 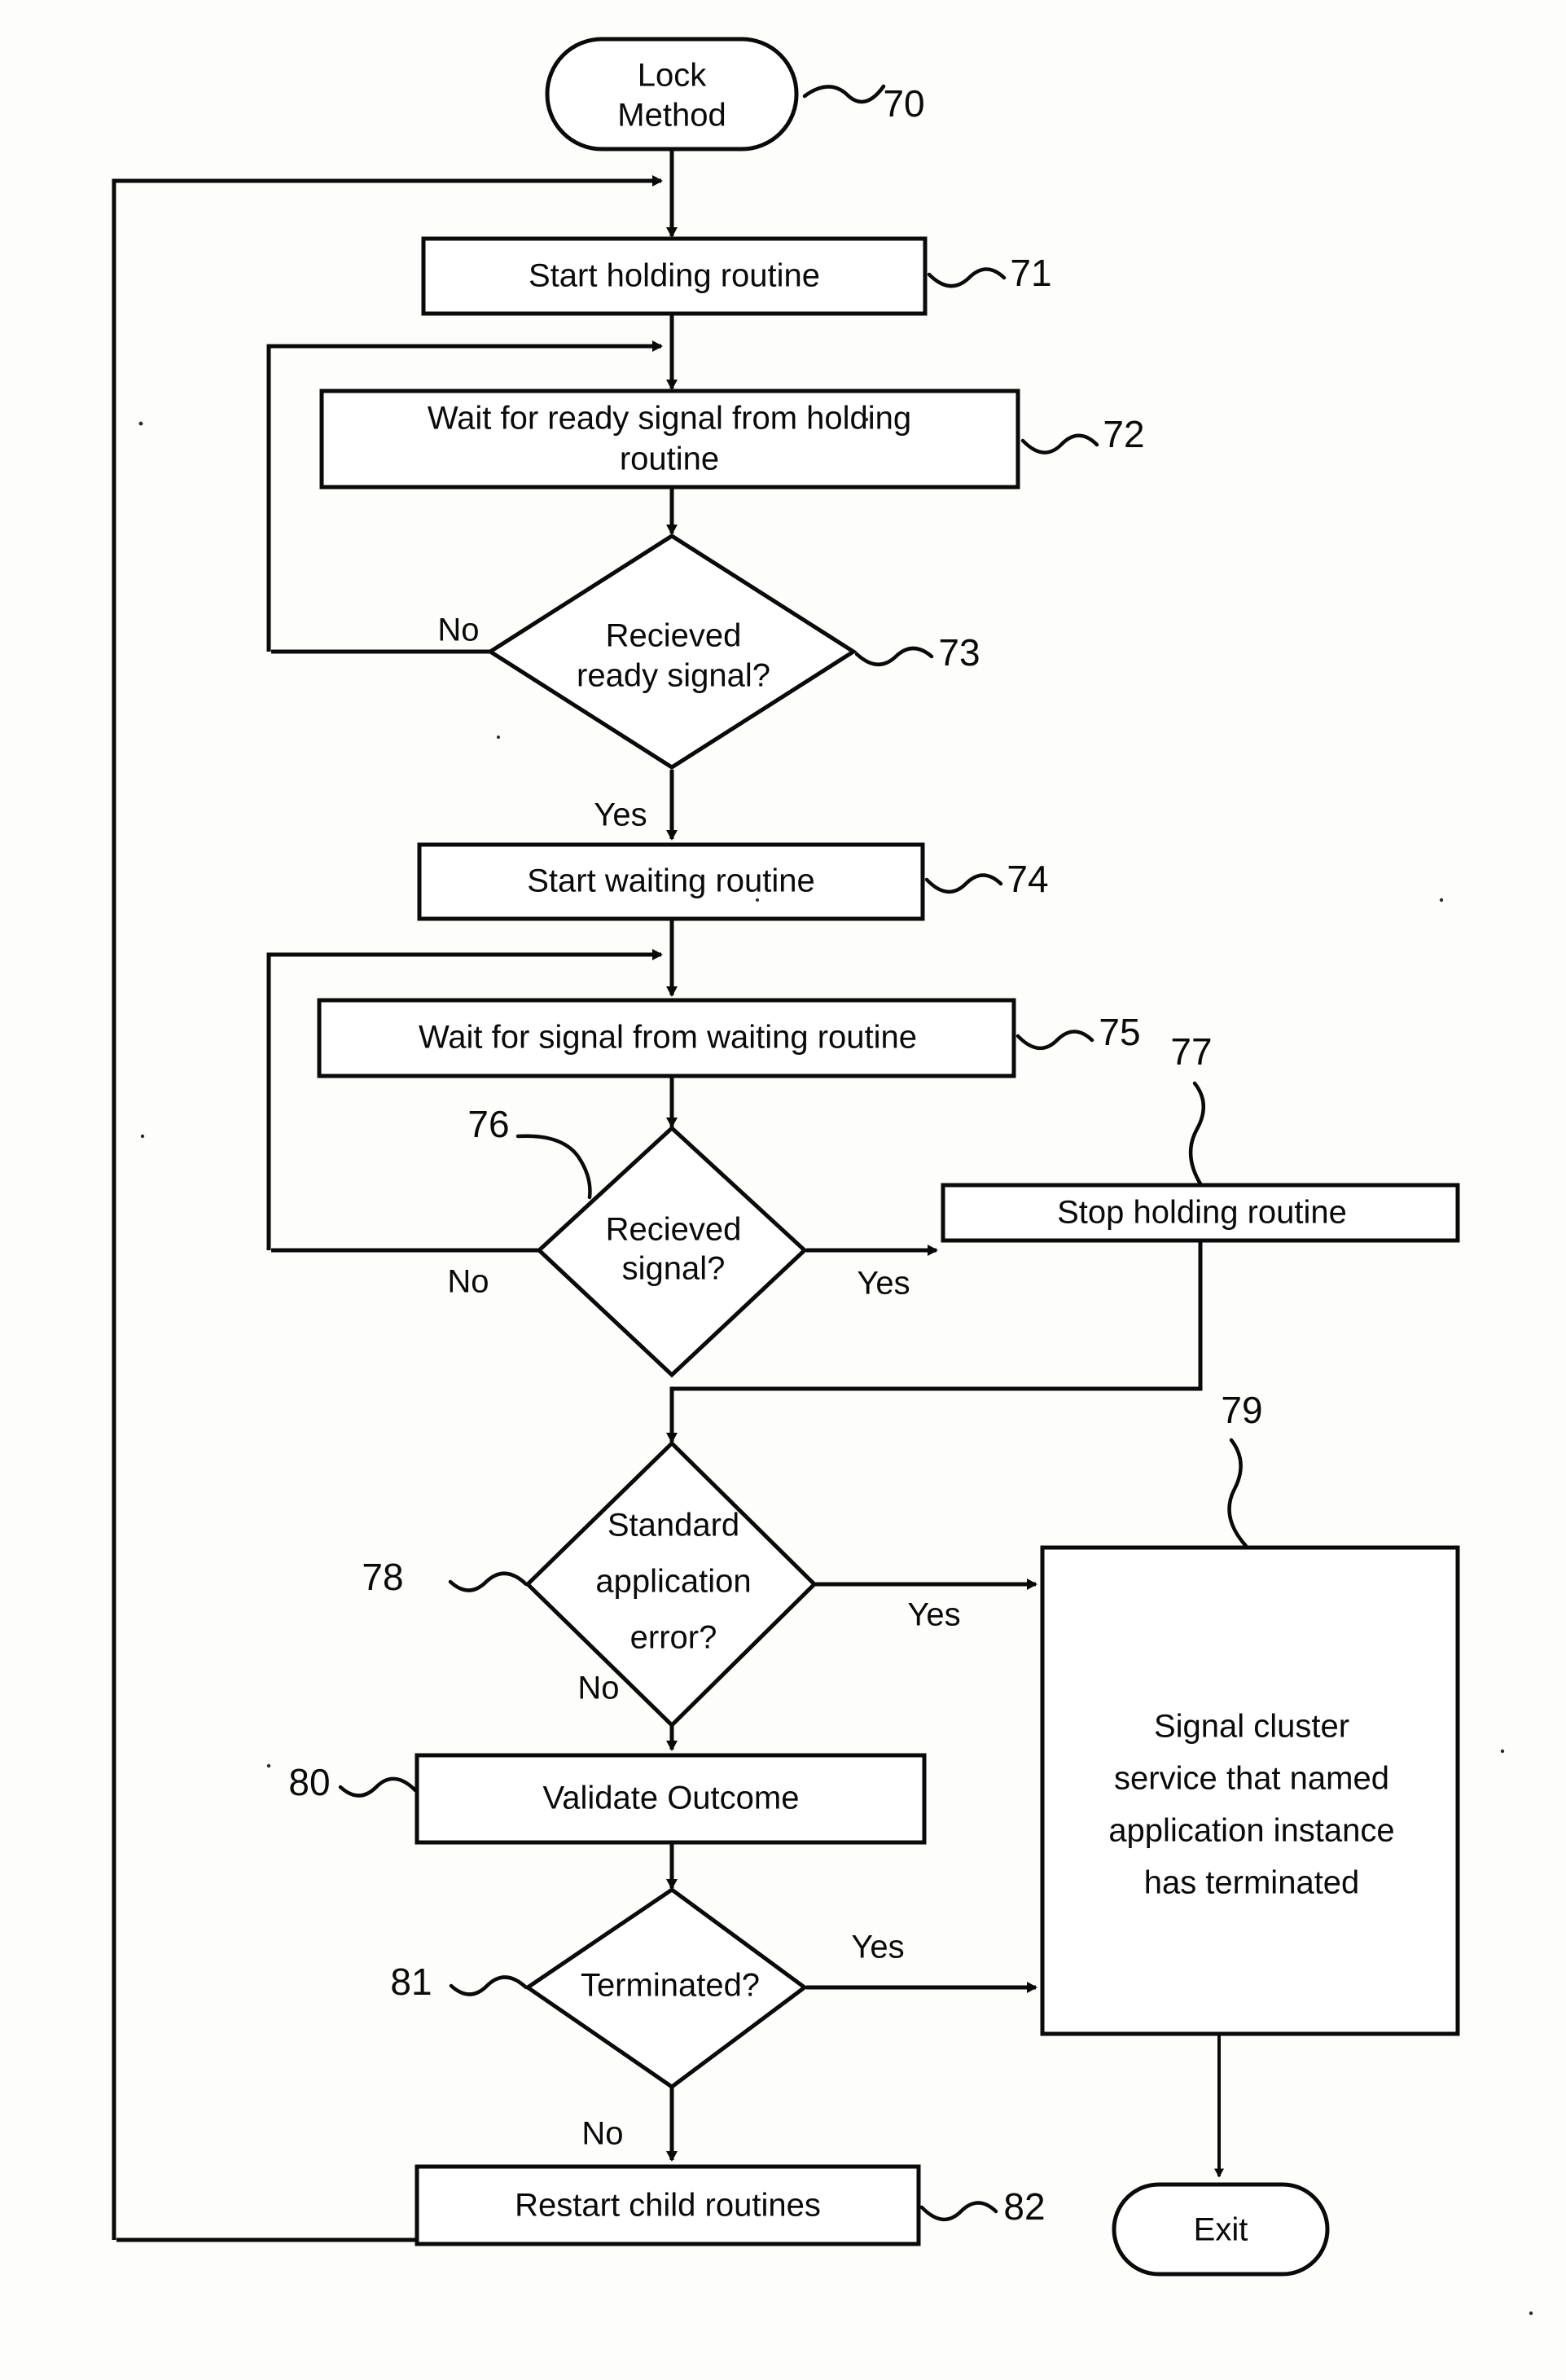 I want to click on ref-num-74: 74, so click(x=1027, y=879).